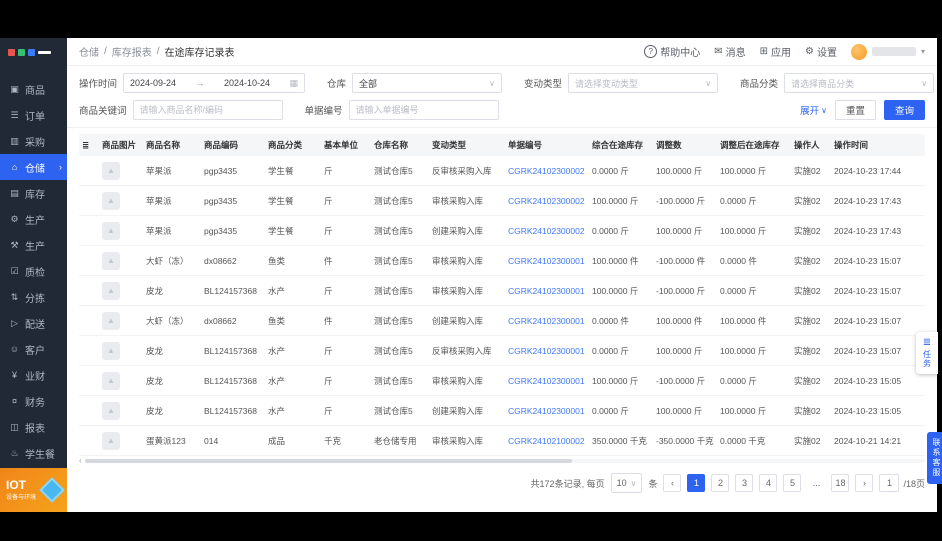  What do you see at coordinates (80, 461) in the screenshot?
I see `scroll-left-icon: ‹` at bounding box center [80, 461].